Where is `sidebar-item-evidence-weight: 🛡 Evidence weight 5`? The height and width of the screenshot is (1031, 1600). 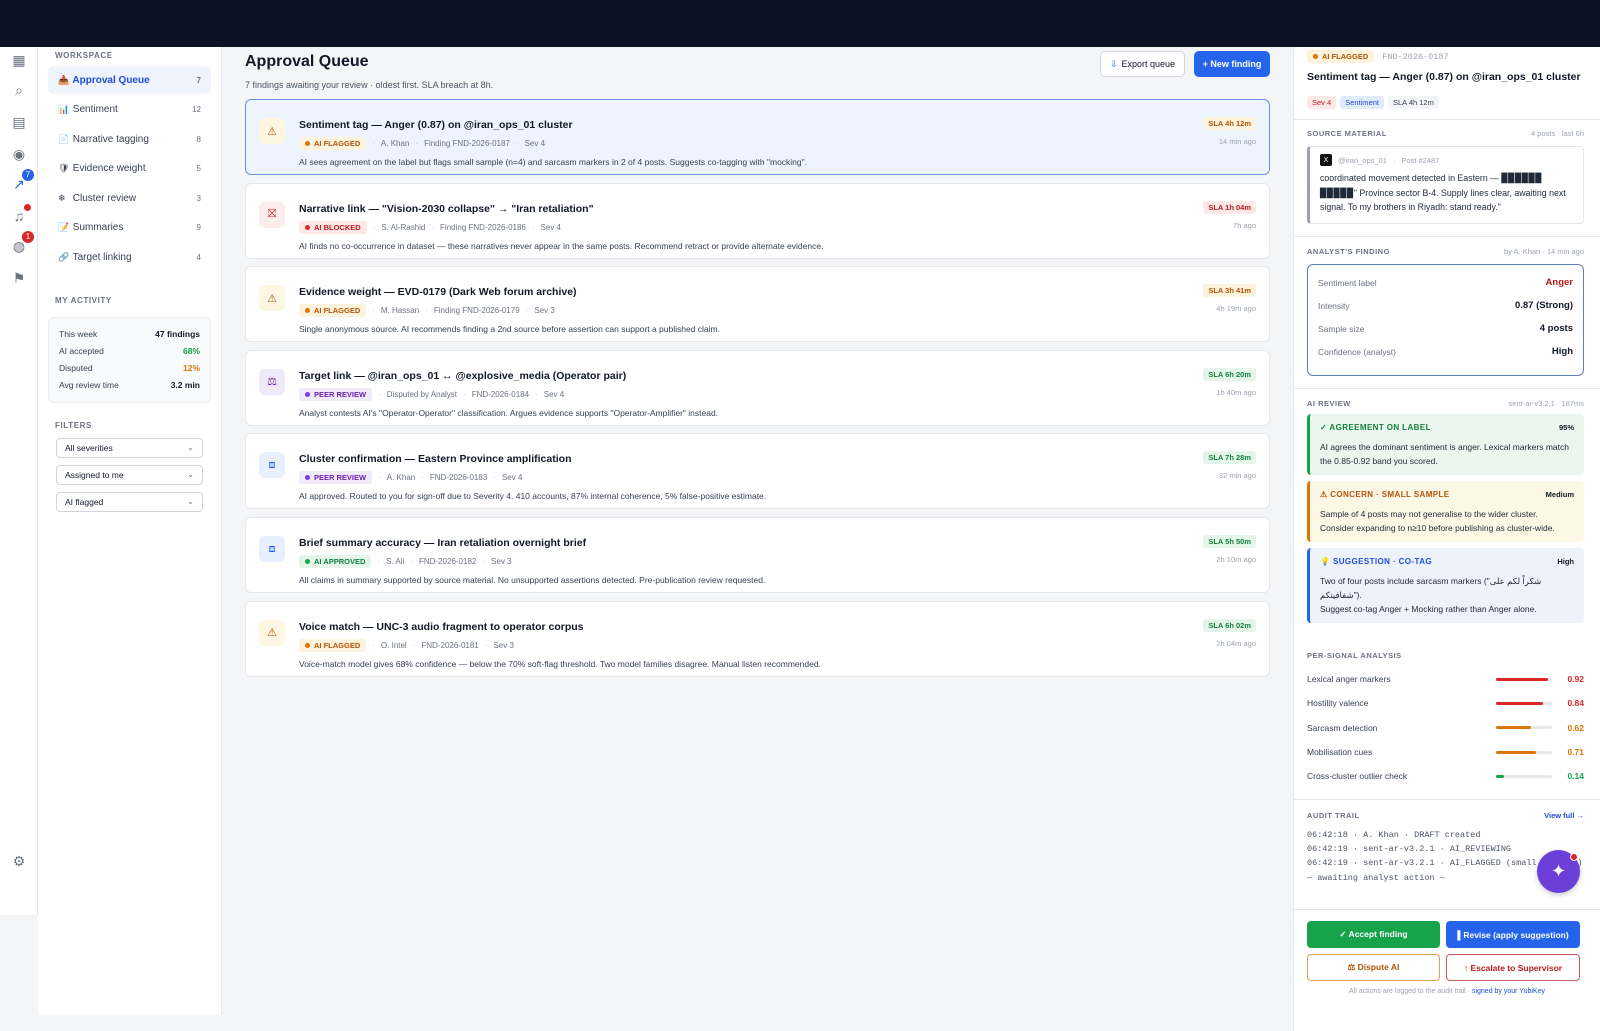
sidebar-item-evidence-weight: 🛡 Evidence weight 5 is located at coordinates (129, 169).